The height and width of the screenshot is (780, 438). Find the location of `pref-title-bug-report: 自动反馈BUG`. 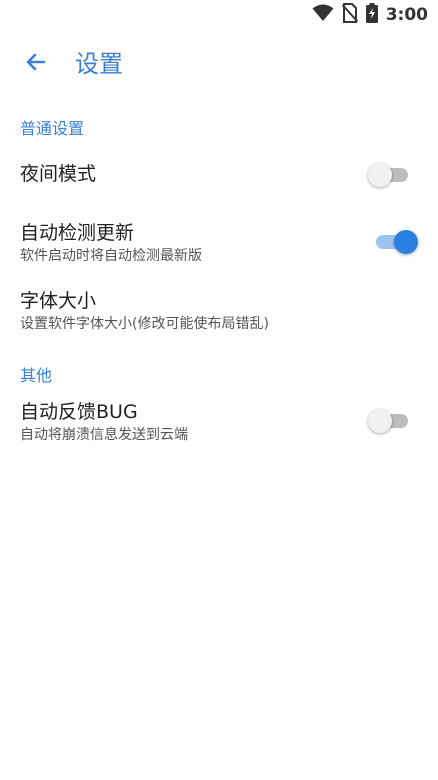

pref-title-bug-report: 自动反馈BUG is located at coordinates (79, 412).